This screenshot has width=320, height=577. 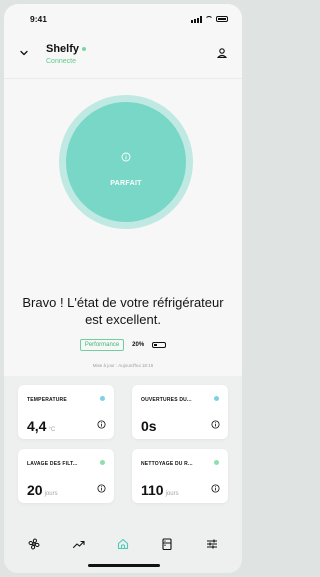 I want to click on metric-label: TEMPERATURE, so click(x=47, y=400).